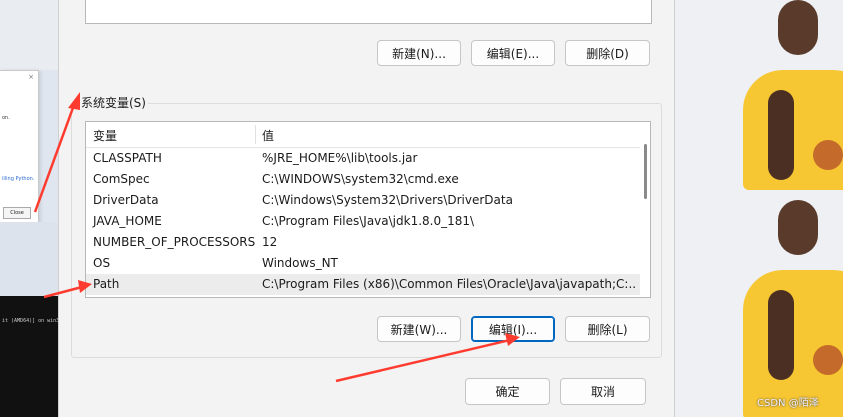  What do you see at coordinates (368, 12) in the screenshot?
I see `user-variables-list` at bounding box center [368, 12].